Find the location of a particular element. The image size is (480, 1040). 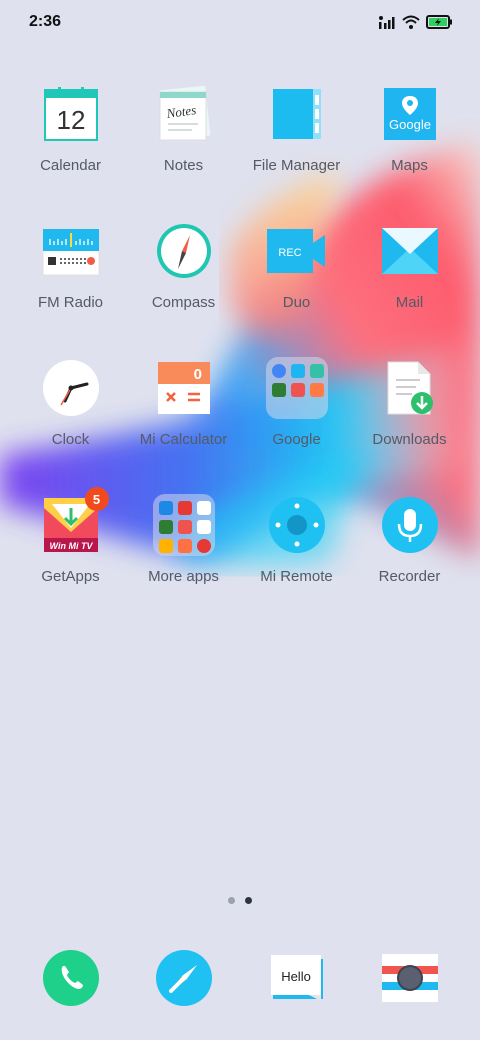

status-icons is located at coordinates (415, 22).